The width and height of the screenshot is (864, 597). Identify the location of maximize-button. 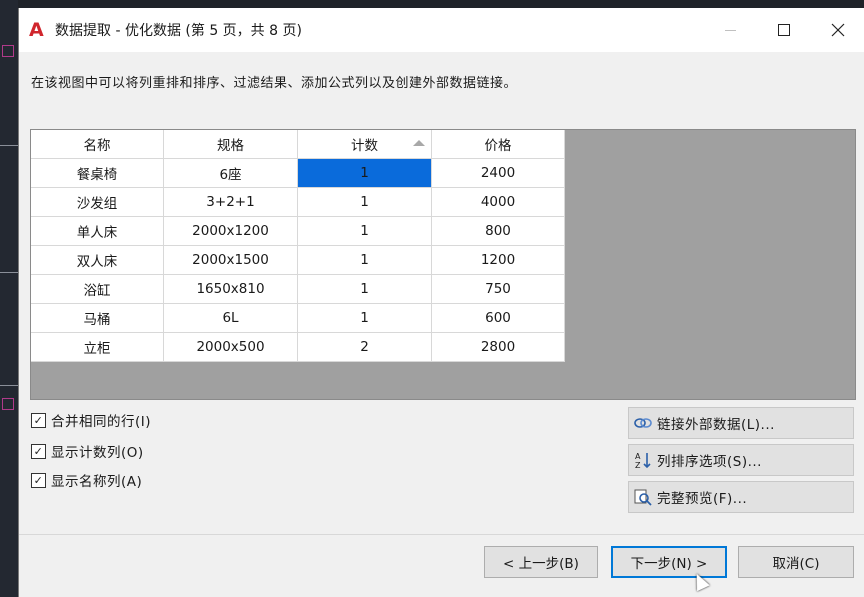
(784, 30).